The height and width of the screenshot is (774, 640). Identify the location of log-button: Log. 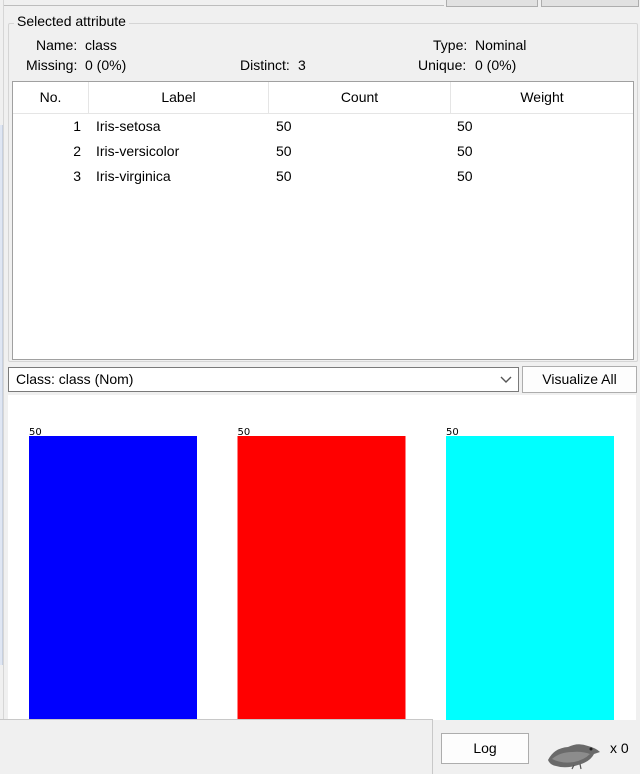
(485, 748).